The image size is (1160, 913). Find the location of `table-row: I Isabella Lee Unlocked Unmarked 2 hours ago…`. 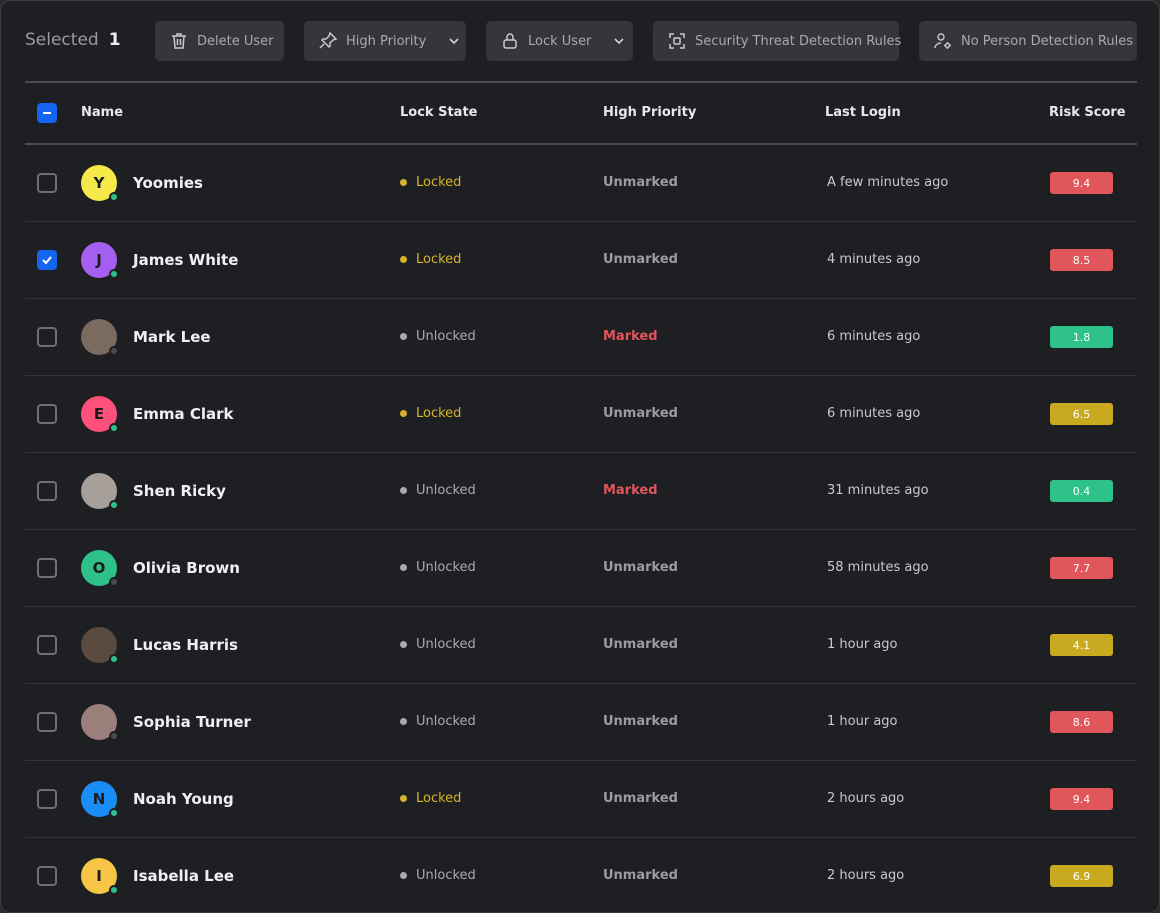

table-row: I Isabella Lee Unlocked Unmarked 2 hours ago… is located at coordinates (581, 875).